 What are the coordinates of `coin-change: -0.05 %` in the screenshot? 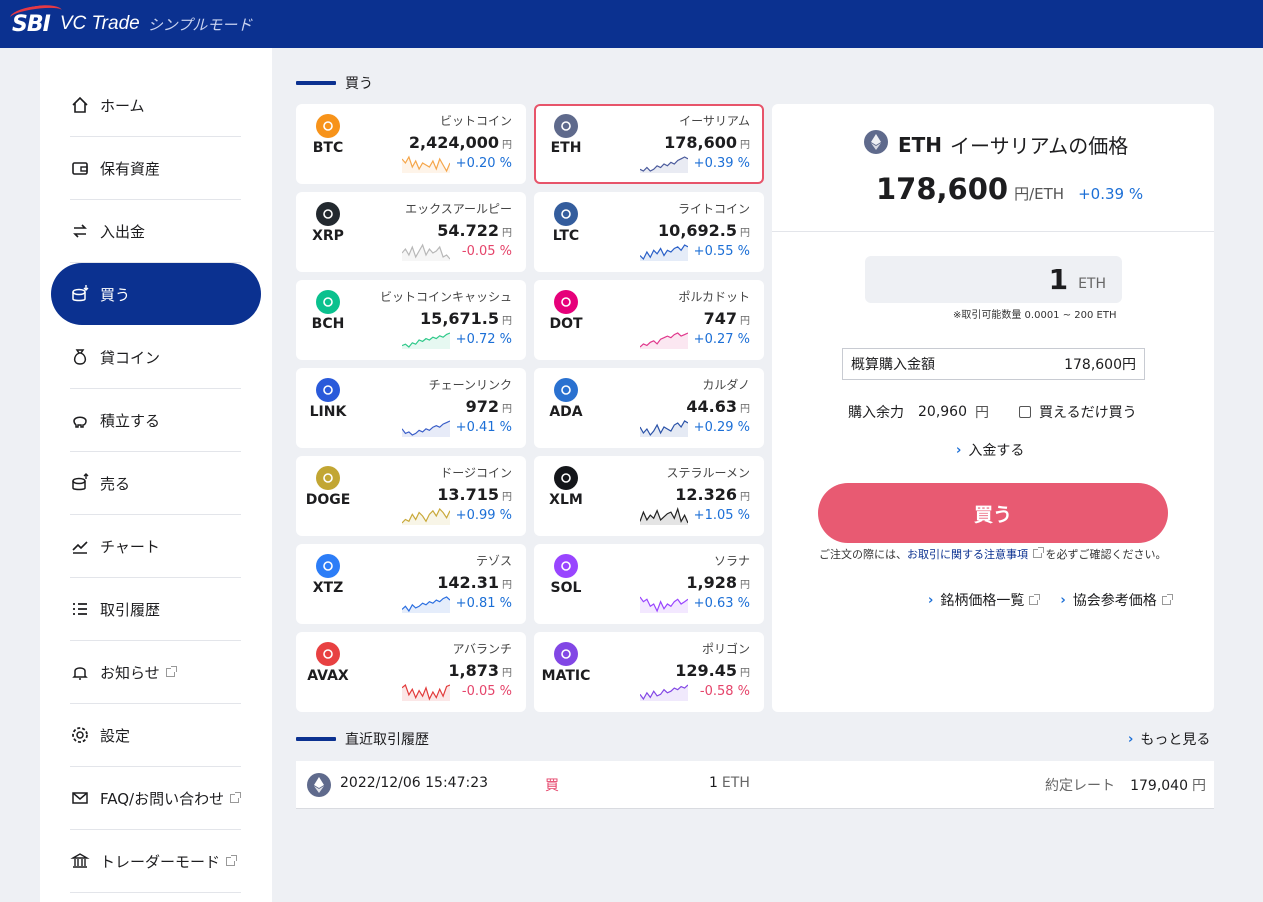 It's located at (486, 251).